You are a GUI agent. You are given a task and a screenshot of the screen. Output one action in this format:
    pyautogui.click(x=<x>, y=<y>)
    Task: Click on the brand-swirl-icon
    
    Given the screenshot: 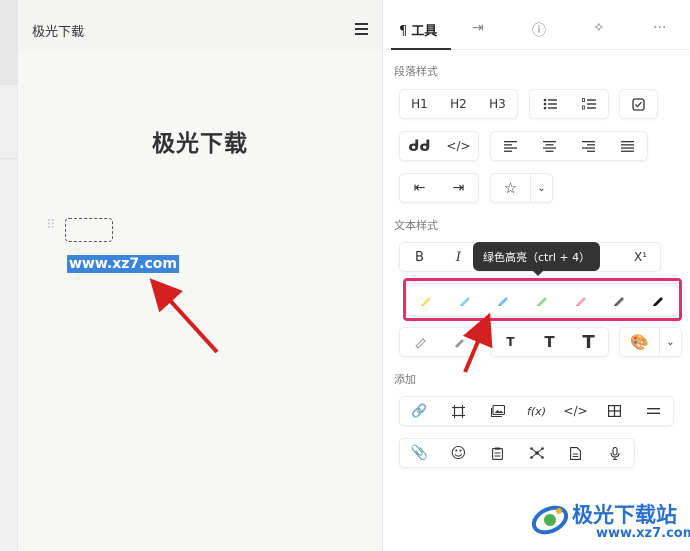 What is the action you would take?
    pyautogui.click(x=550, y=520)
    